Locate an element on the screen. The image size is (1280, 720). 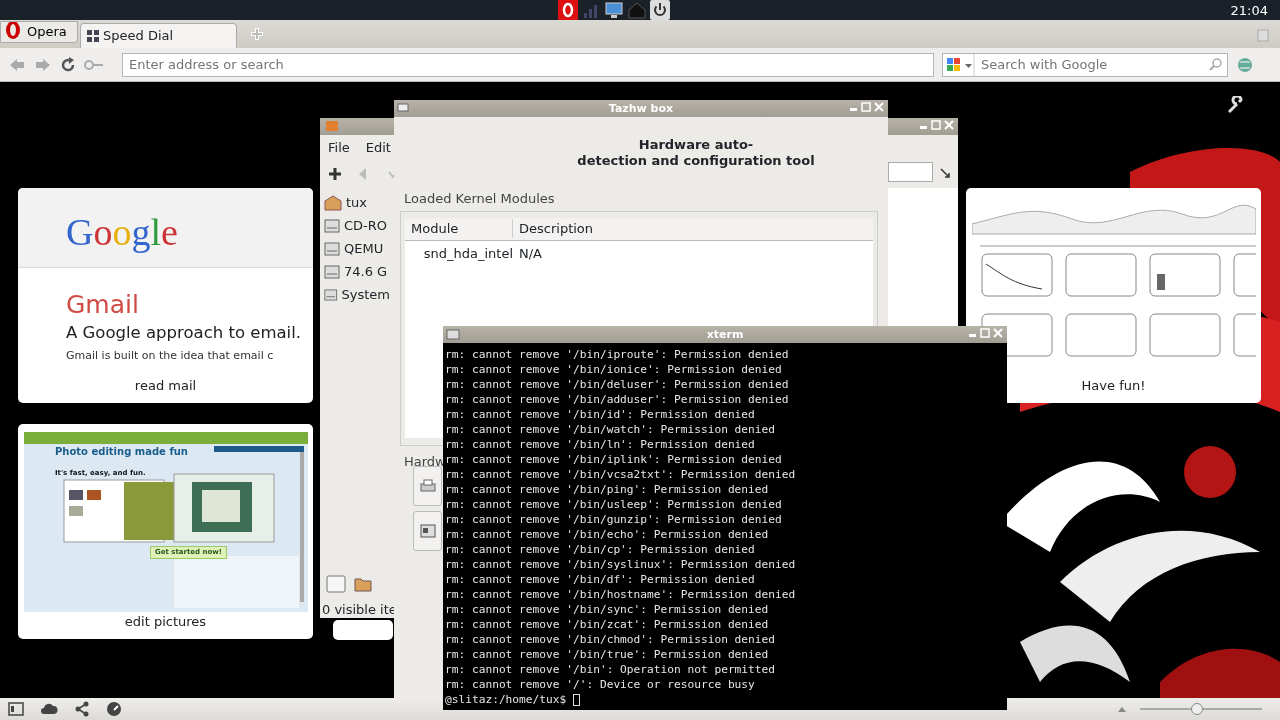
trash-icon is located at coordinates (1263, 35).